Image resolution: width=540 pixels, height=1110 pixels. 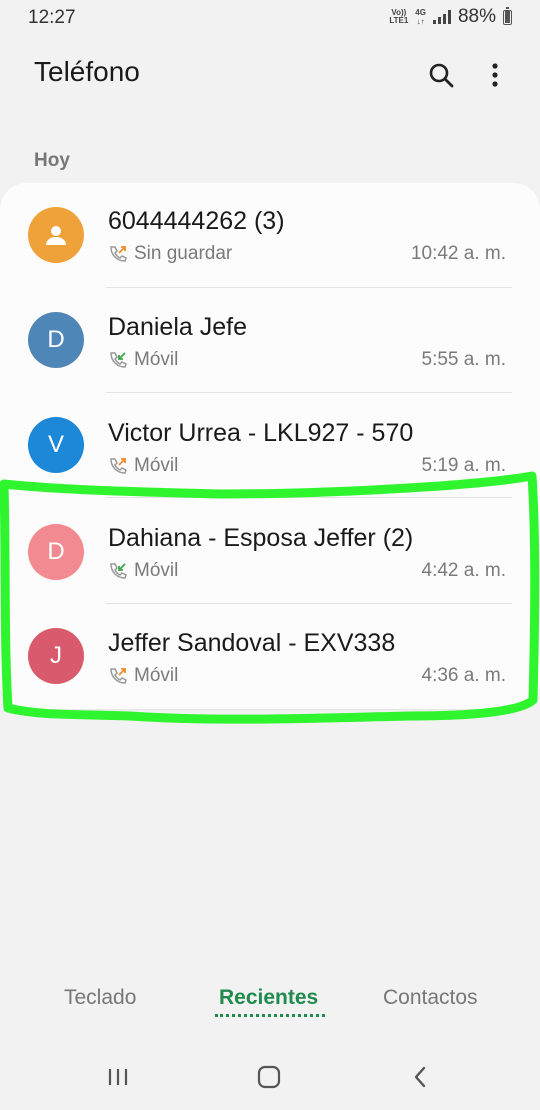 What do you see at coordinates (177, 327) in the screenshot?
I see `call-name: Daniela Jefe` at bounding box center [177, 327].